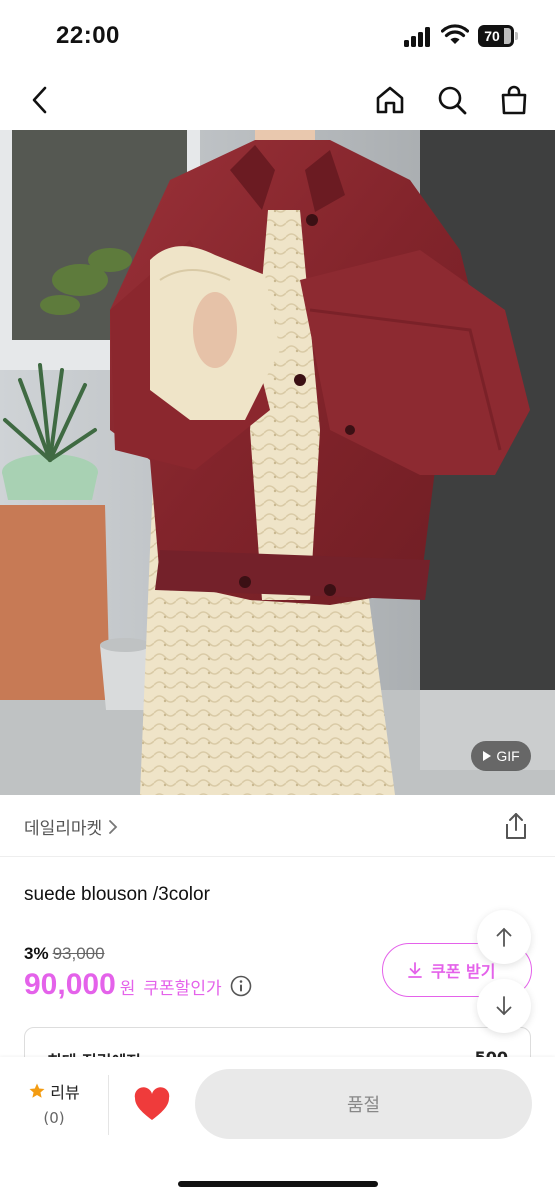 This screenshot has height=1200, width=555. I want to click on arrow-up-icon, so click(504, 937).